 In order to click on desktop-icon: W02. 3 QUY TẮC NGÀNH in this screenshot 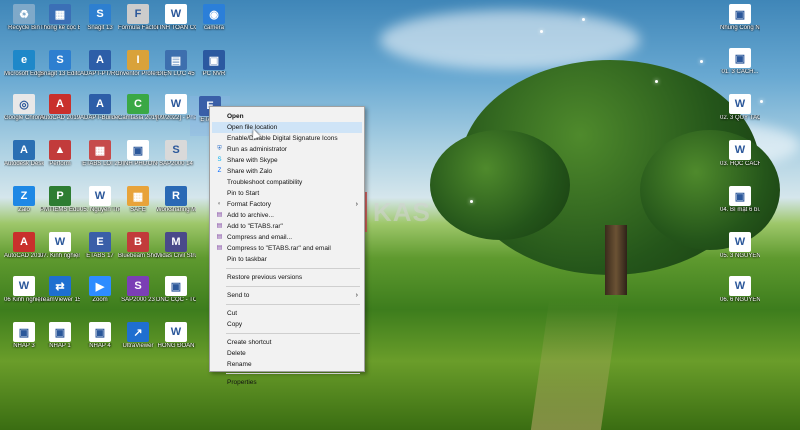, I will do `click(740, 114)`.